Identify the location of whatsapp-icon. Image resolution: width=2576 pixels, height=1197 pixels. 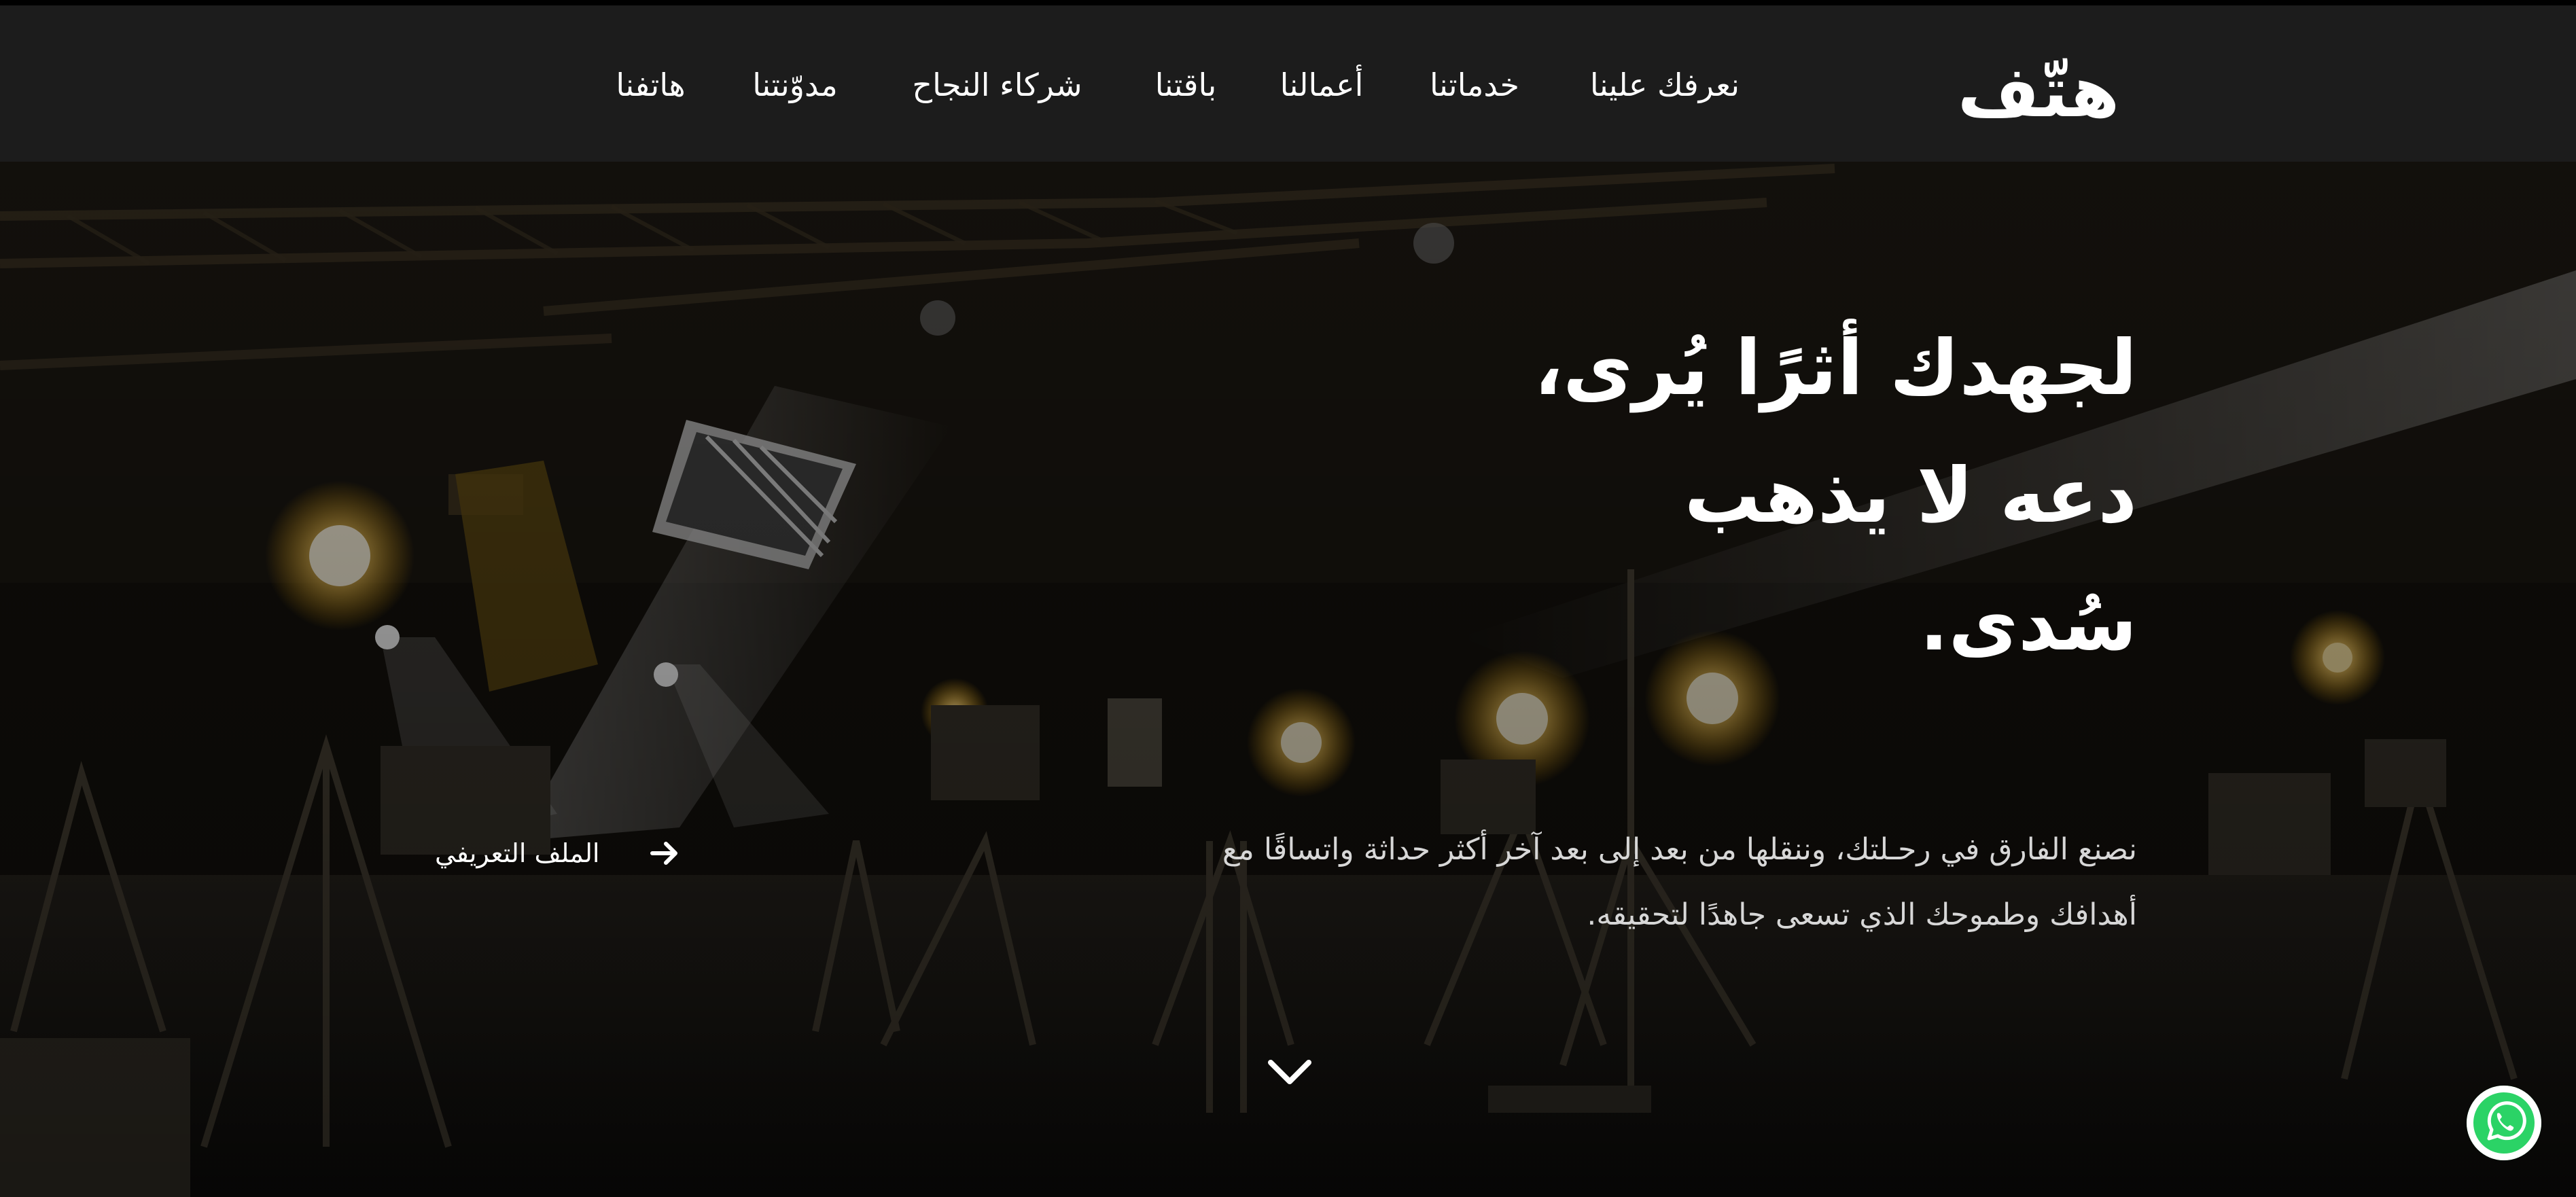
(2504, 1123).